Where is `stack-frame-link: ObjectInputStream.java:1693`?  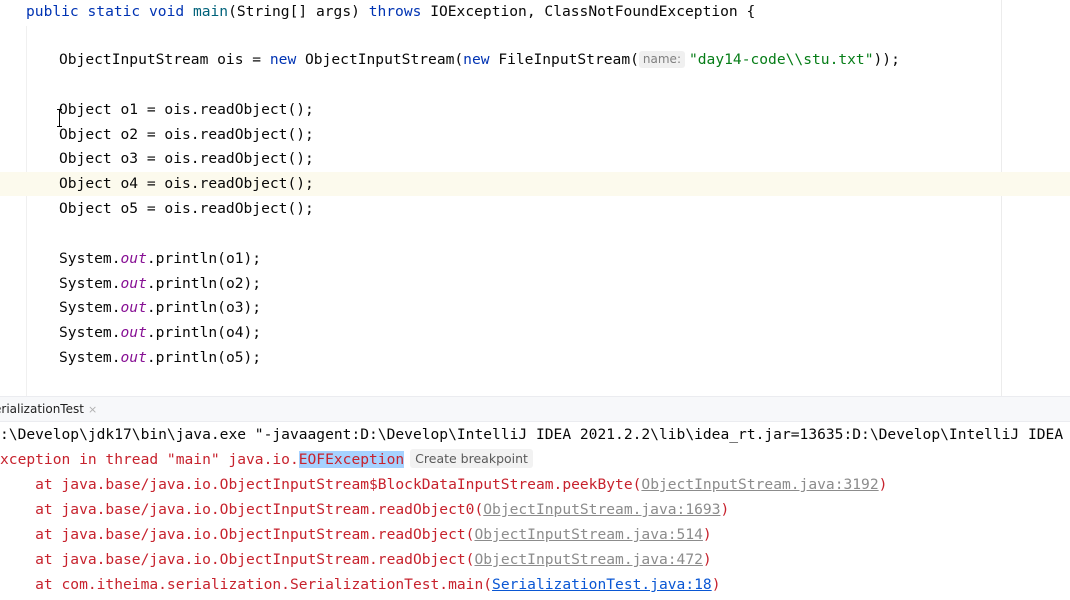 stack-frame-link: ObjectInputStream.java:1693 is located at coordinates (601, 509).